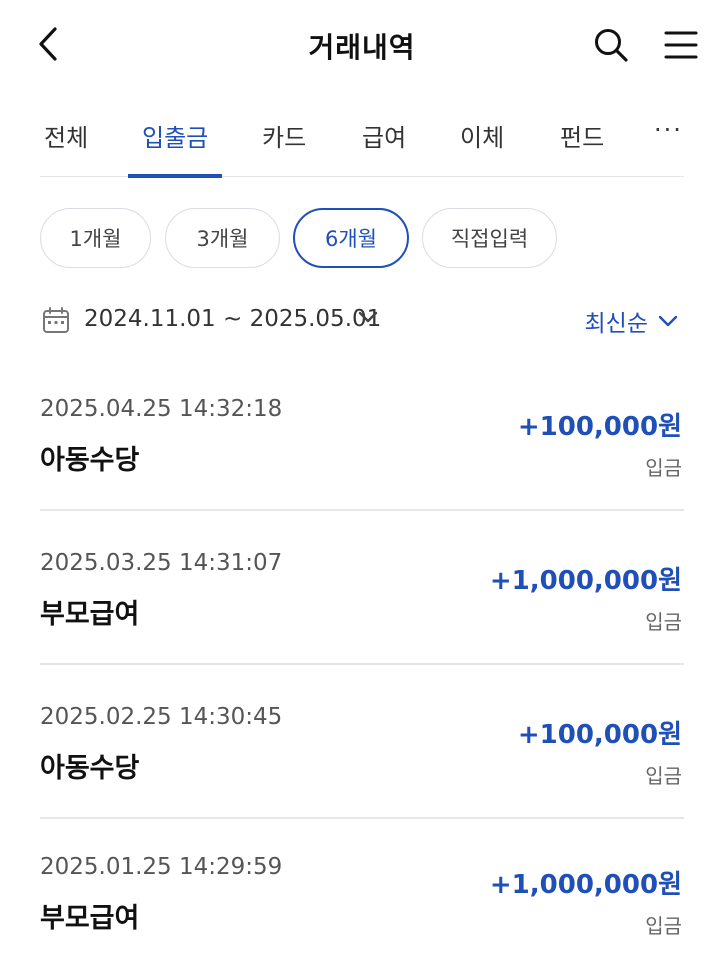  I want to click on tab-salary: 급여, so click(384, 135).